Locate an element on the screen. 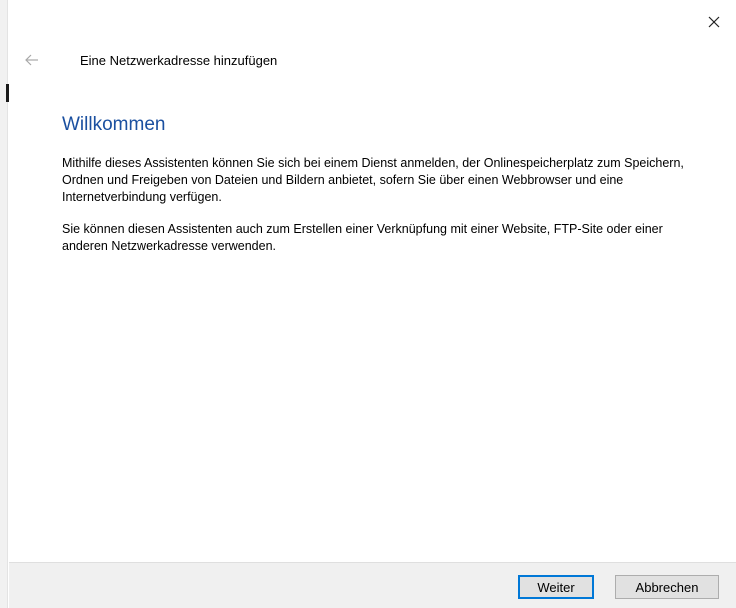  close-button is located at coordinates (714, 22).